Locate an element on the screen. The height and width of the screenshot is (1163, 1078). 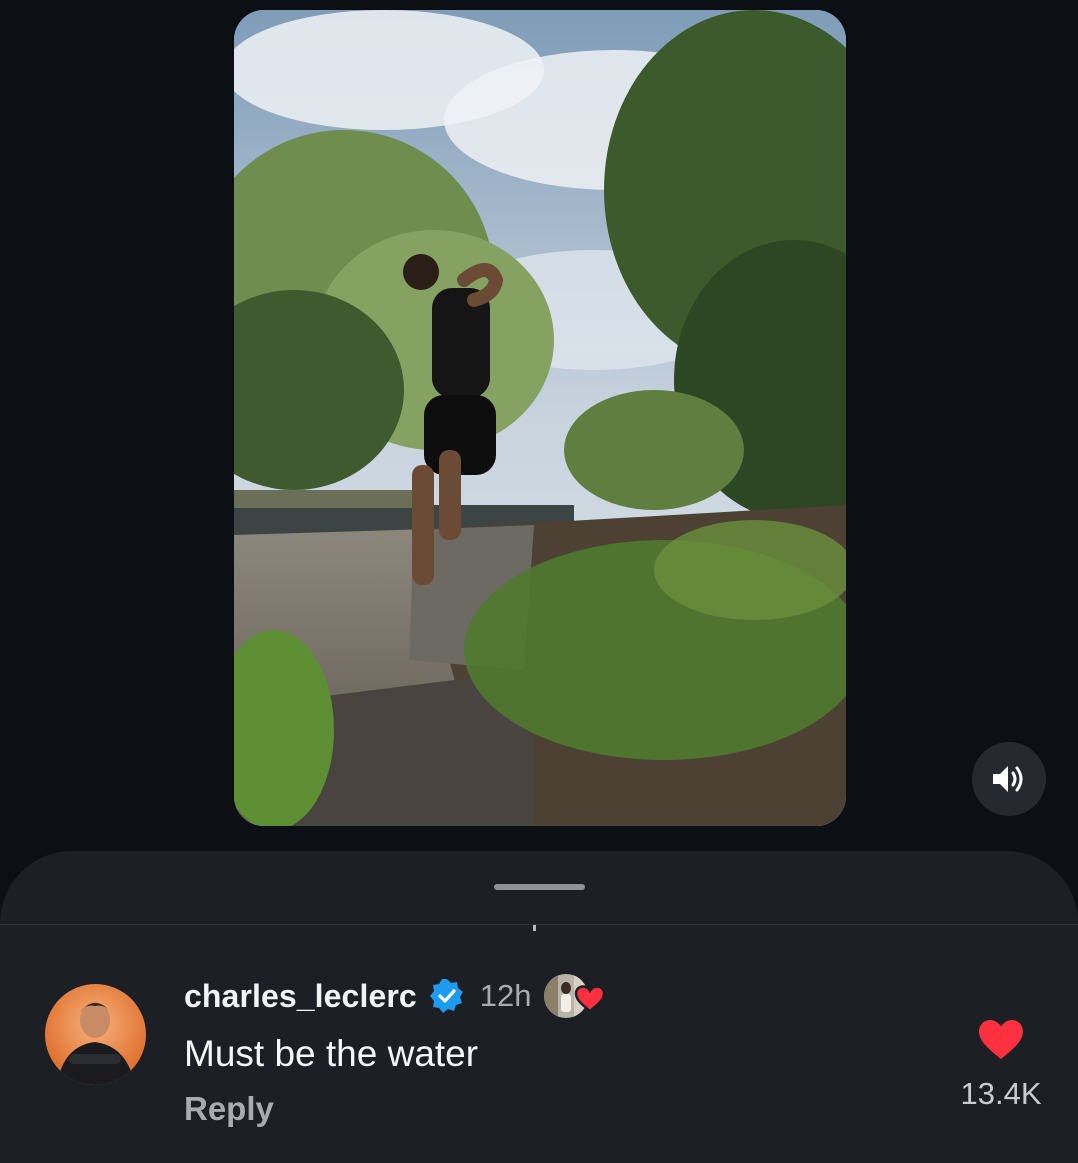
commenter-avatar is located at coordinates (95, 1034).